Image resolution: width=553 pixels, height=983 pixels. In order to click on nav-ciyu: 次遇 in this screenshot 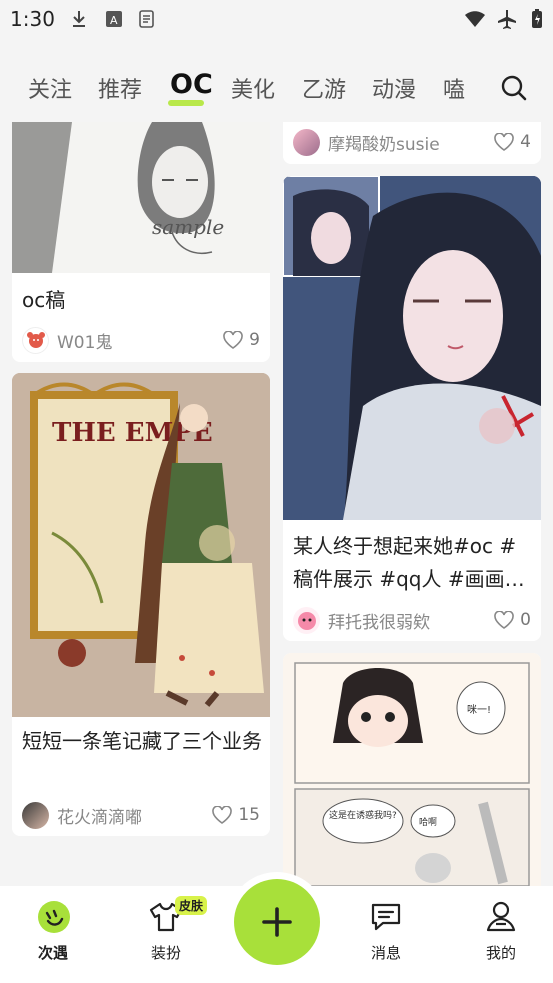, I will do `click(53, 934)`.